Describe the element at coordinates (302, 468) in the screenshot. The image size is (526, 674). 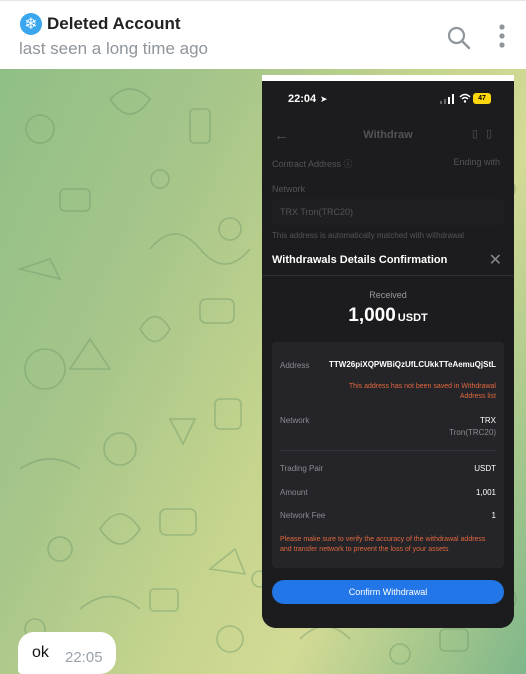
I see `trading-pair-label: Trading Pair` at that location.